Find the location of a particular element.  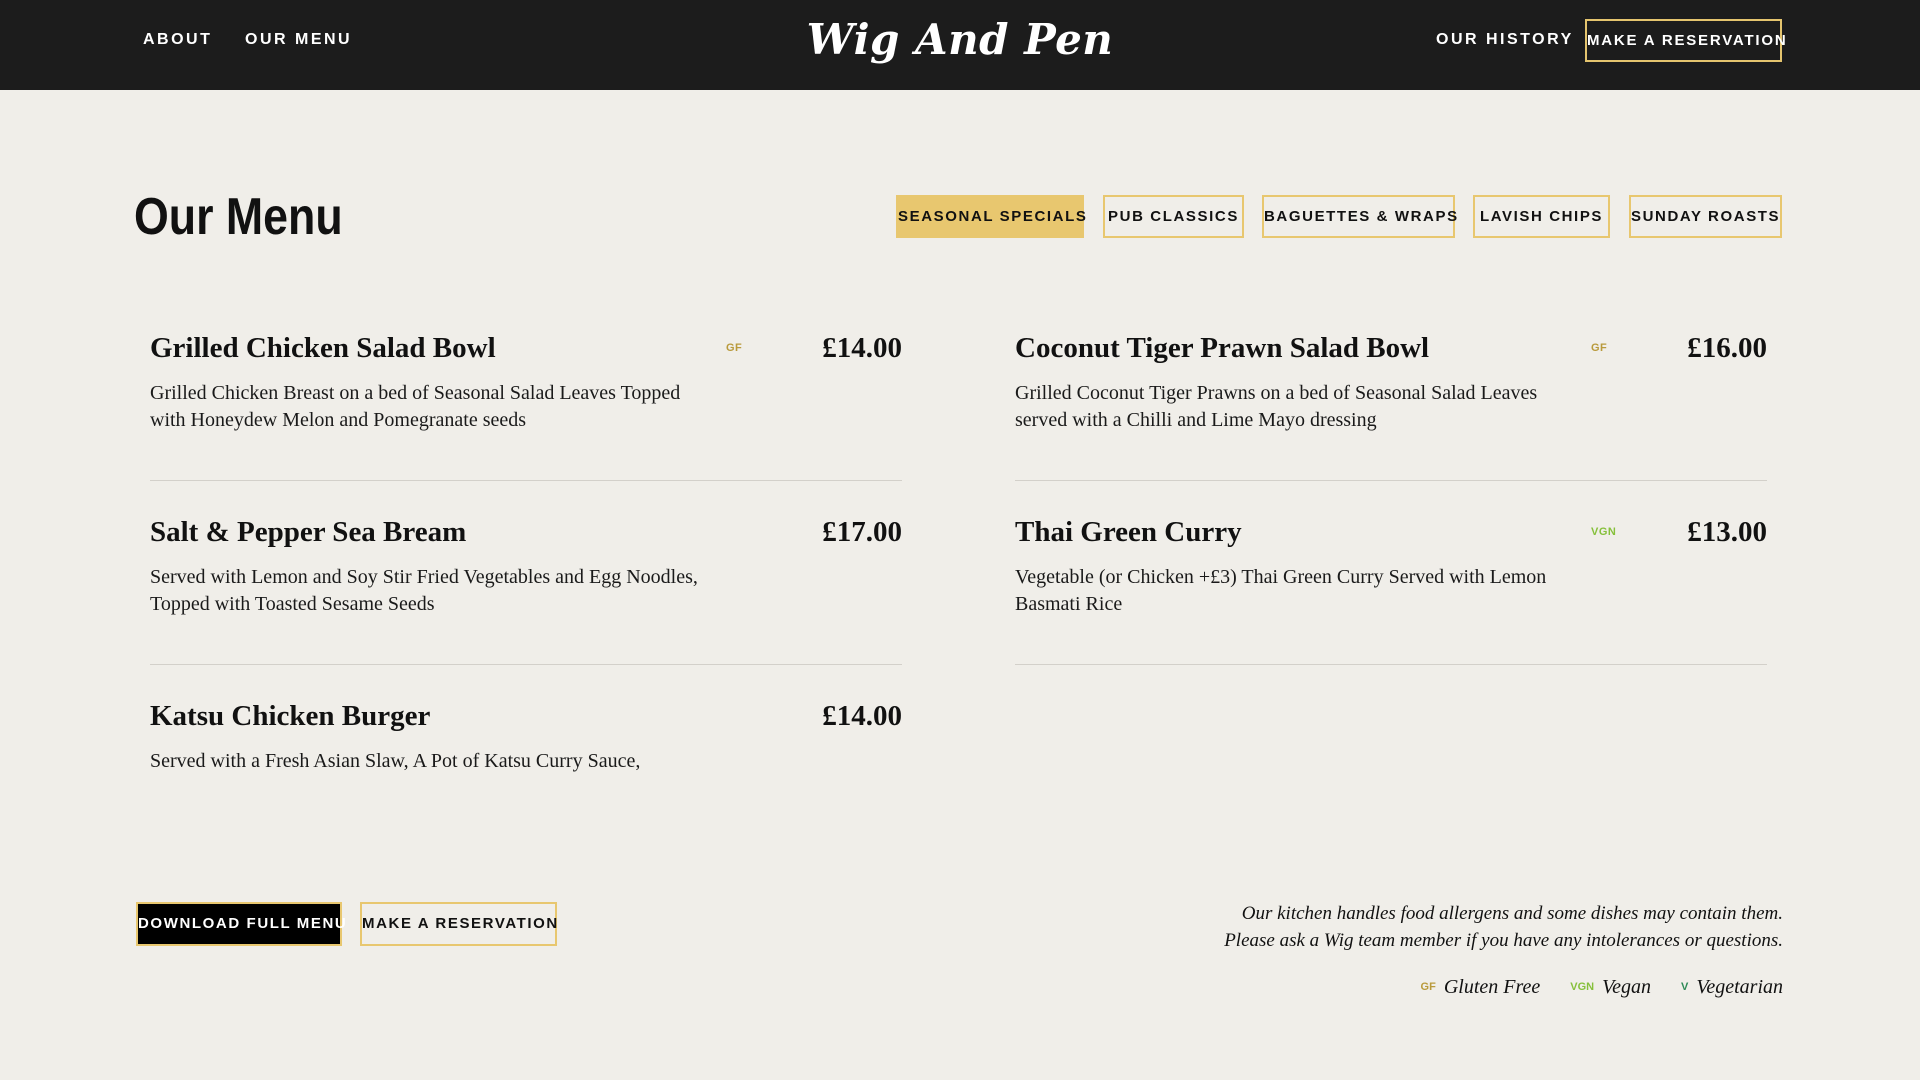

site-logo: Wig And Pen is located at coordinates (960, 40).